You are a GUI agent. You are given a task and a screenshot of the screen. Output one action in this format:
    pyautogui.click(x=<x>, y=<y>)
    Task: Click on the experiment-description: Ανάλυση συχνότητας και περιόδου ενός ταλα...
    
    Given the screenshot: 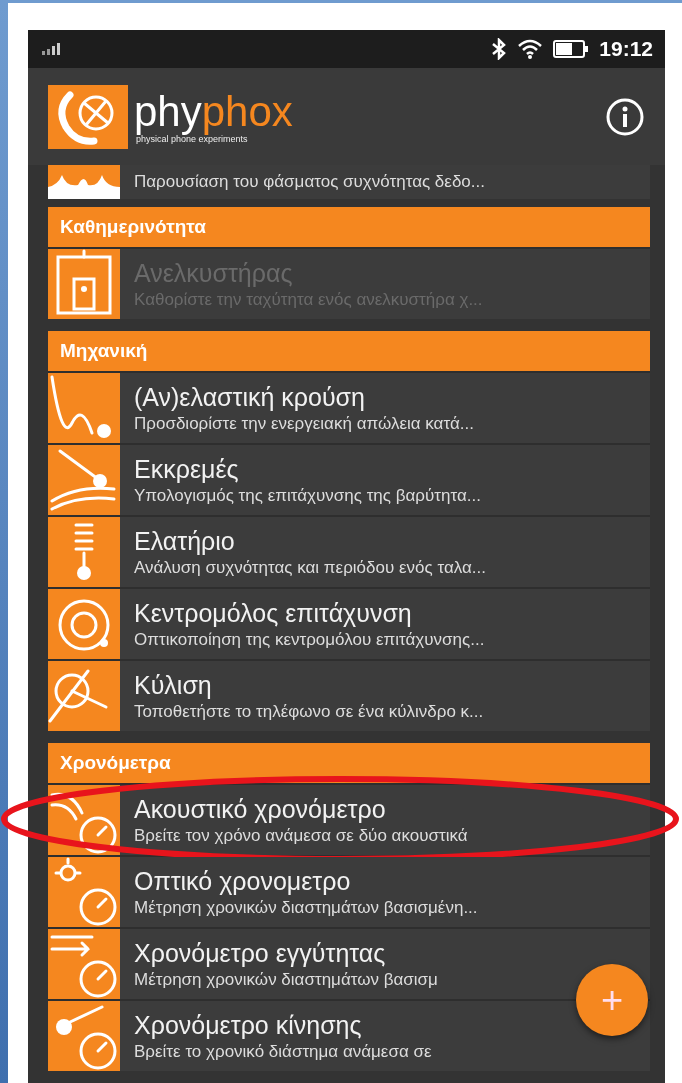 What is the action you would take?
    pyautogui.click(x=310, y=567)
    